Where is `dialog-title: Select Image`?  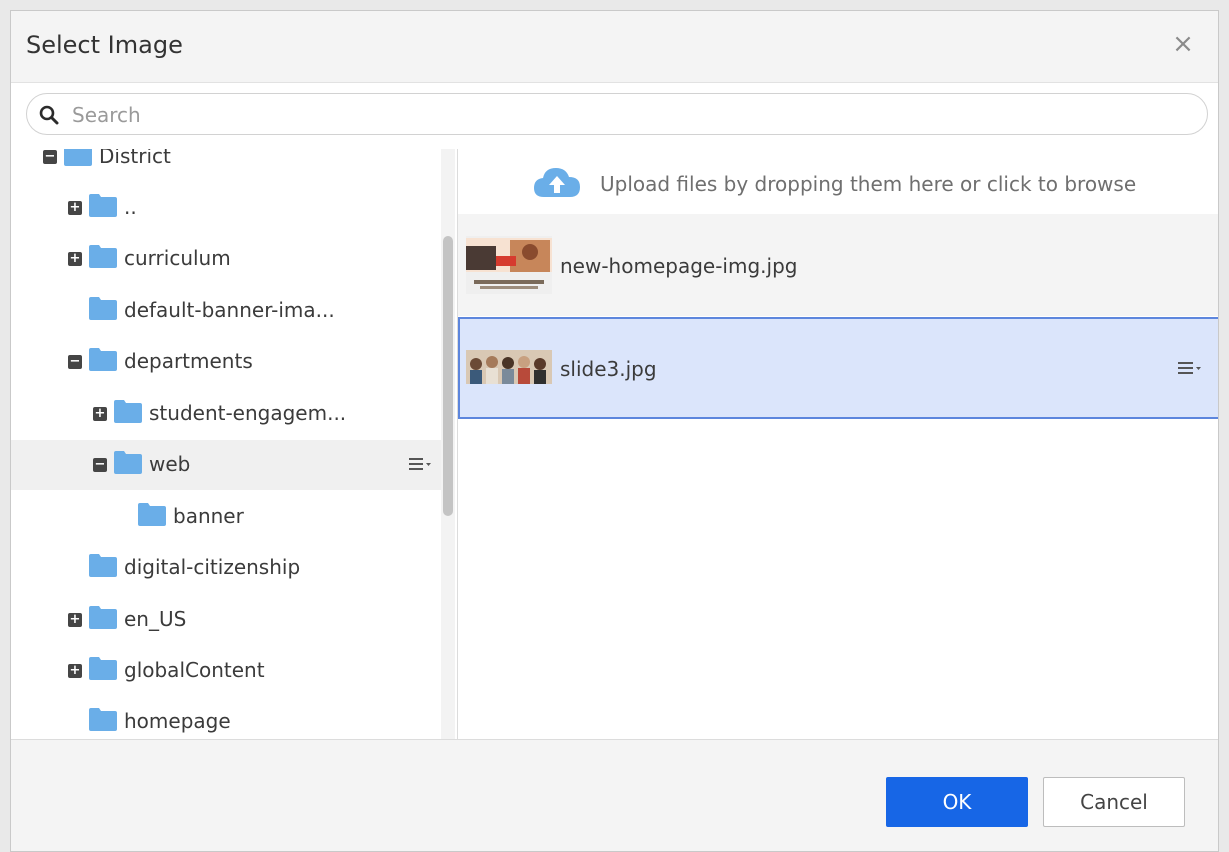
dialog-title: Select Image is located at coordinates (104, 45).